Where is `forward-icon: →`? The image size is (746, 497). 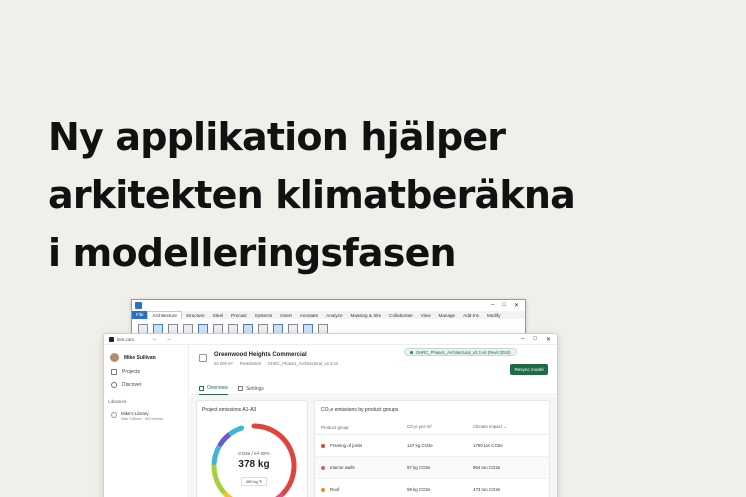
forward-icon: → is located at coordinates (169, 339).